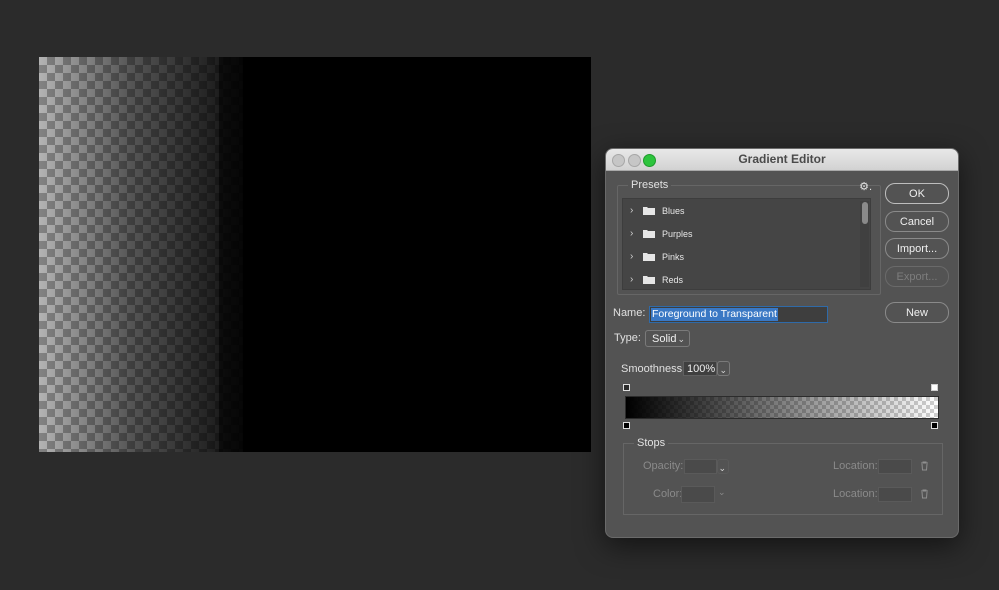  What do you see at coordinates (698, 494) in the screenshot?
I see `stop-color-swatch` at bounding box center [698, 494].